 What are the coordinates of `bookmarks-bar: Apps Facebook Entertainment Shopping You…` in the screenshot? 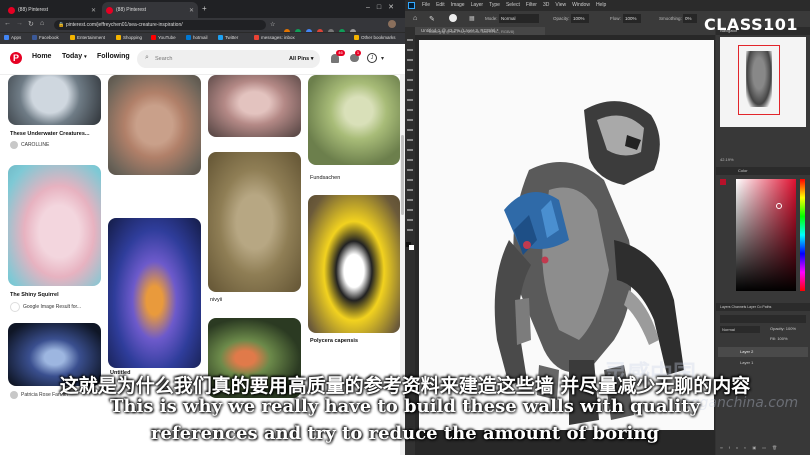 It's located at (202, 38).